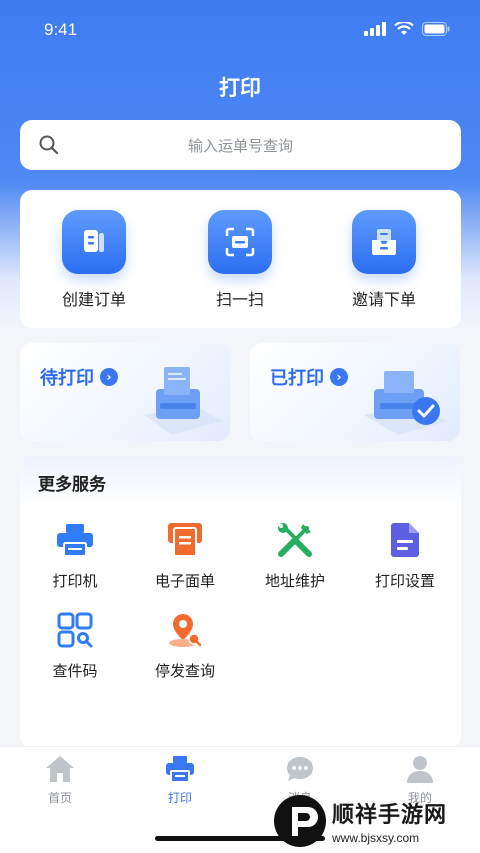  Describe the element at coordinates (240, 242) in the screenshot. I see `scan-icon` at that location.